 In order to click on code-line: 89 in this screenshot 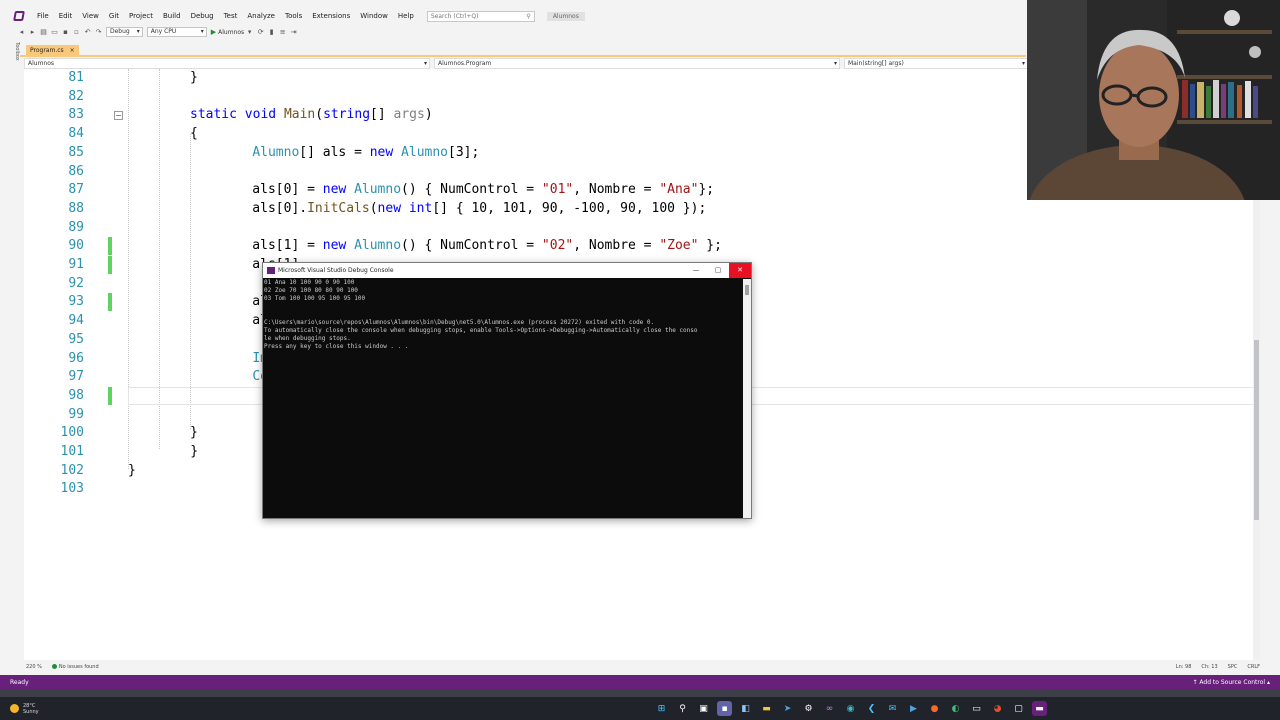, I will do `click(637, 228)`.